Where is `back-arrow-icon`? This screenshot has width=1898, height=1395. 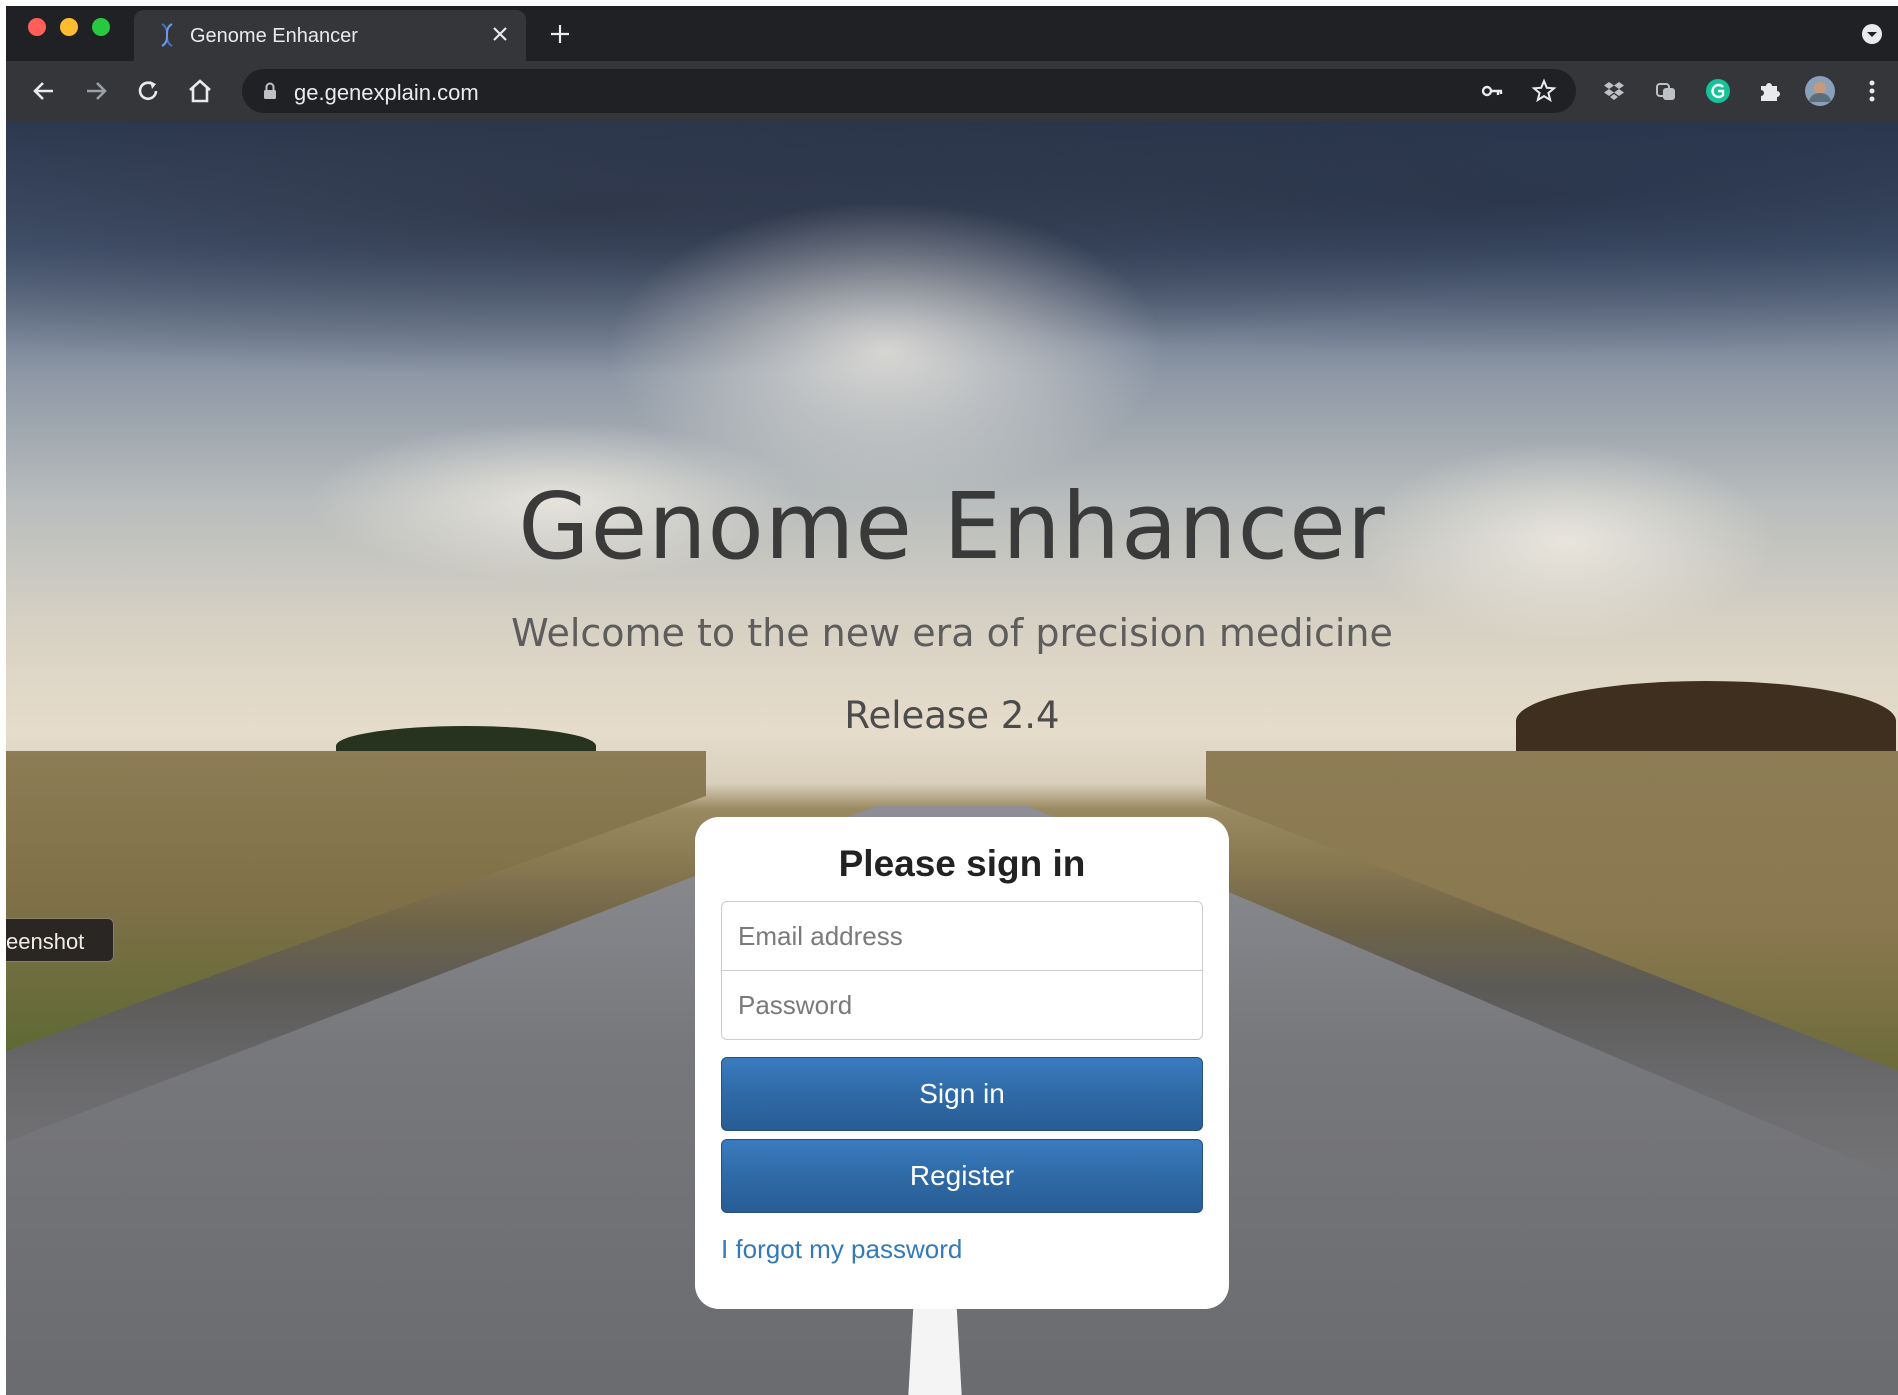
back-arrow-icon is located at coordinates (44, 91).